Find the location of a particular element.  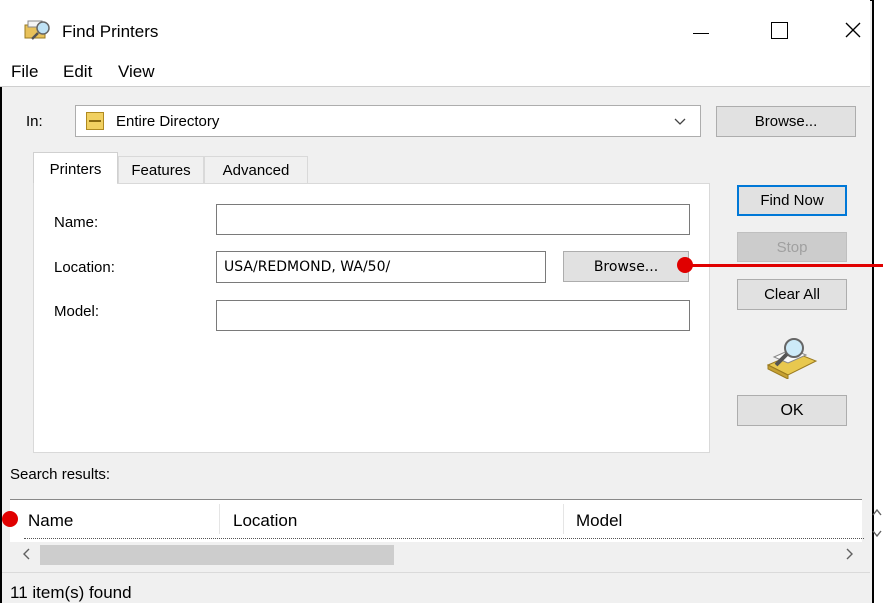

results-list-header is located at coordinates (436, 520).